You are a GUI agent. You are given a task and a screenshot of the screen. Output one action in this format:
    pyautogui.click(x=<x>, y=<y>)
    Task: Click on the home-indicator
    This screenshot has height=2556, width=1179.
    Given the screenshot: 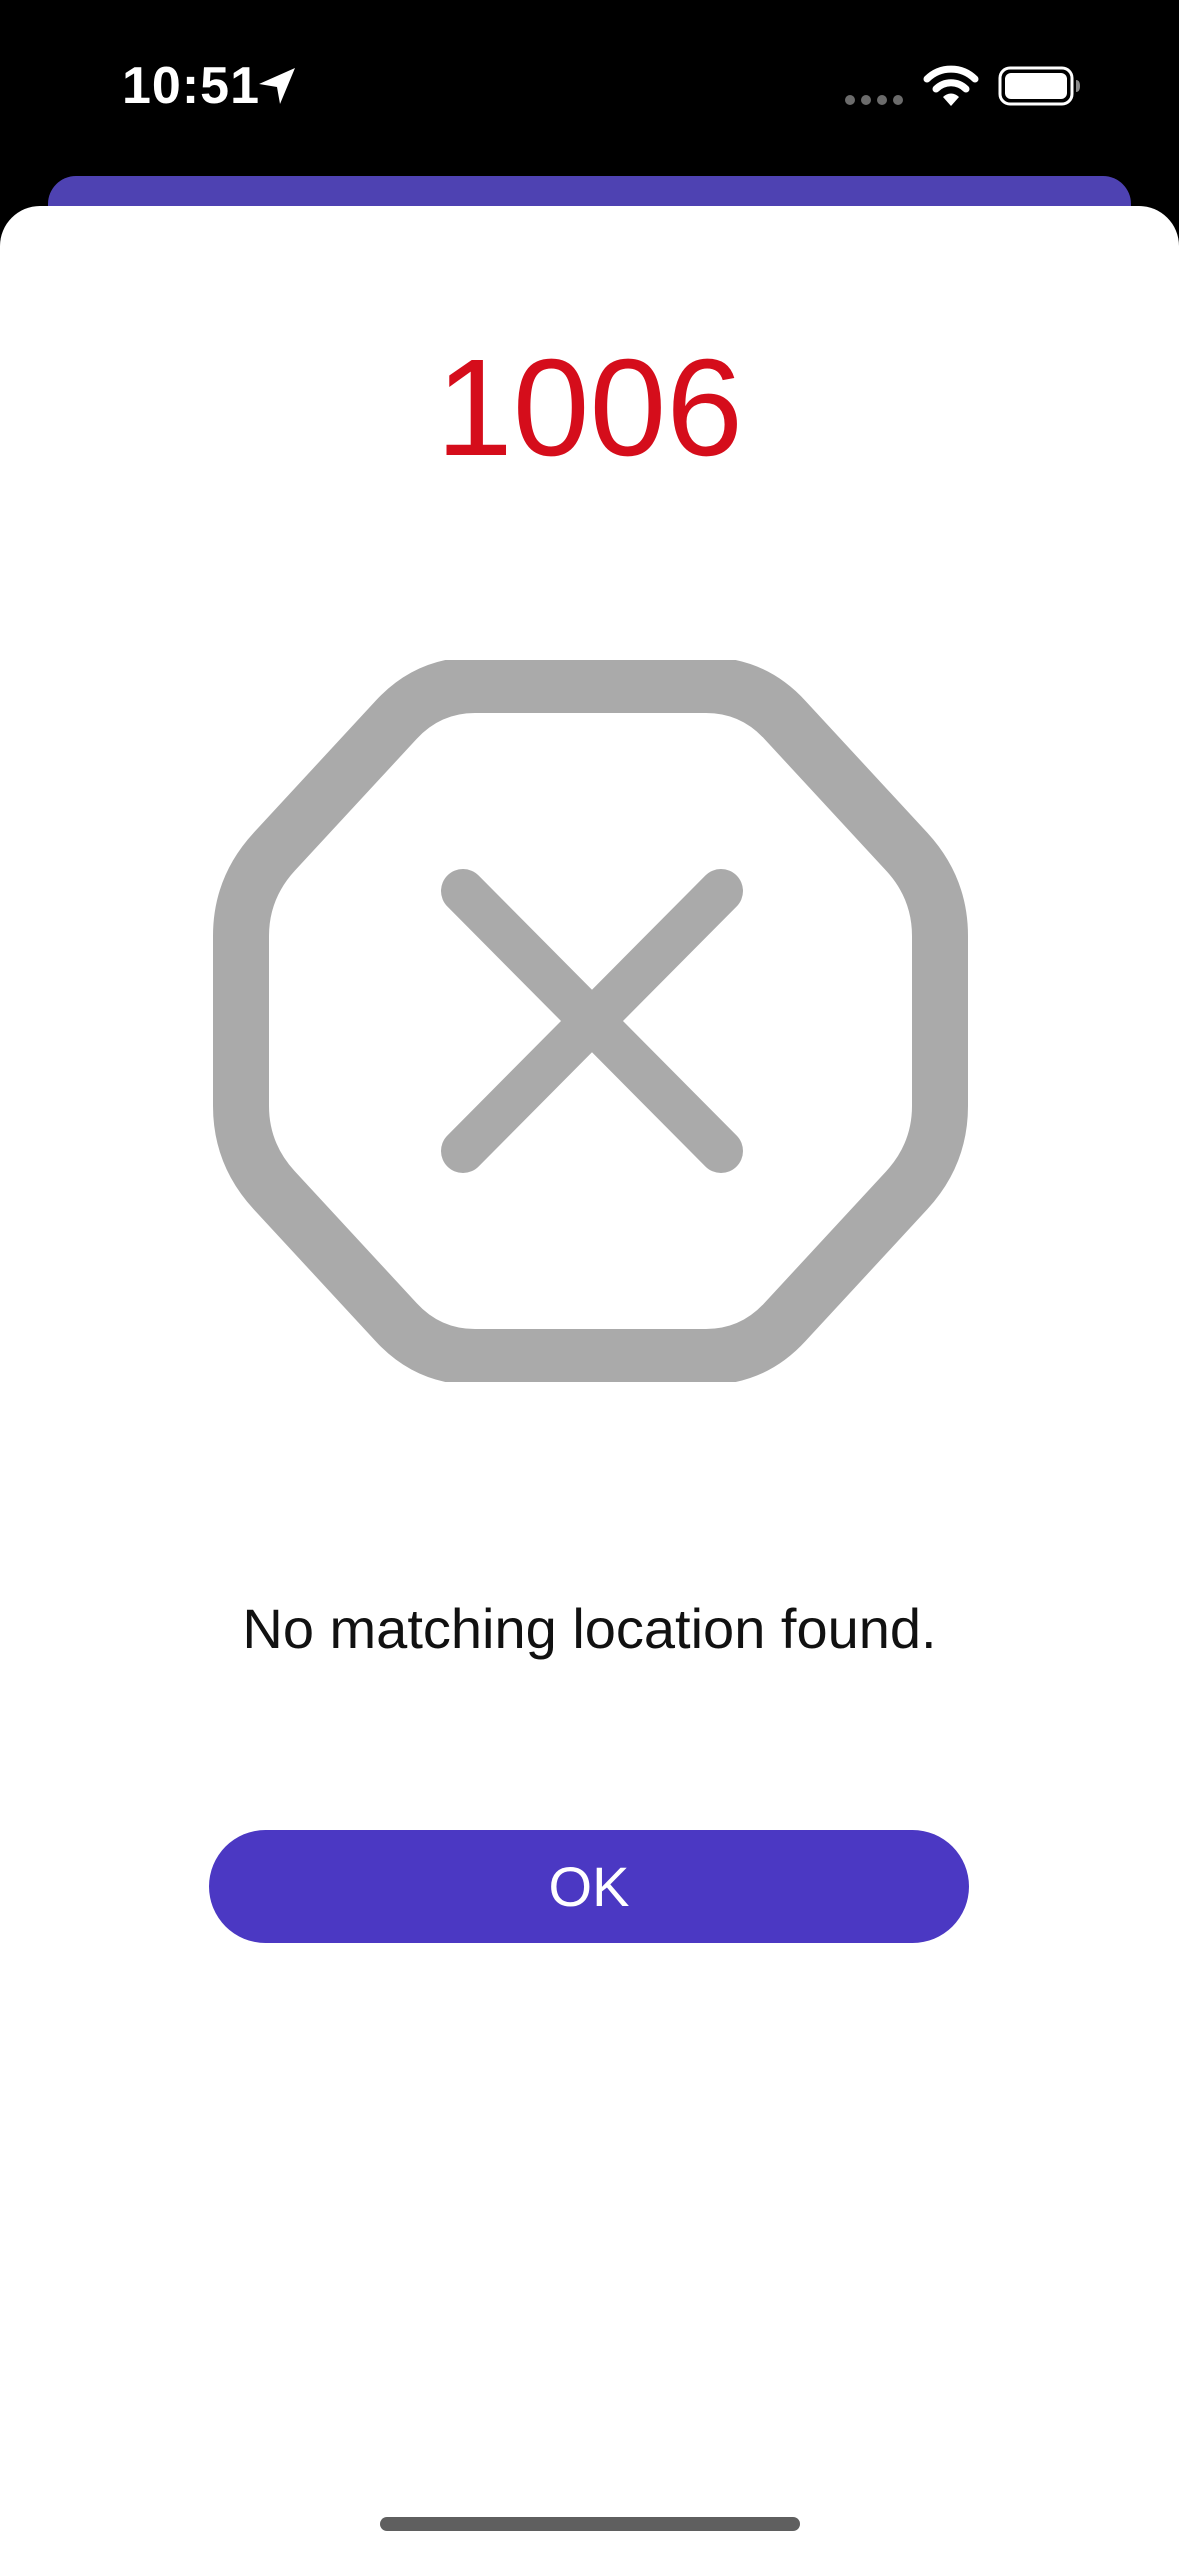 What is the action you would take?
    pyautogui.click(x=590, y=2524)
    